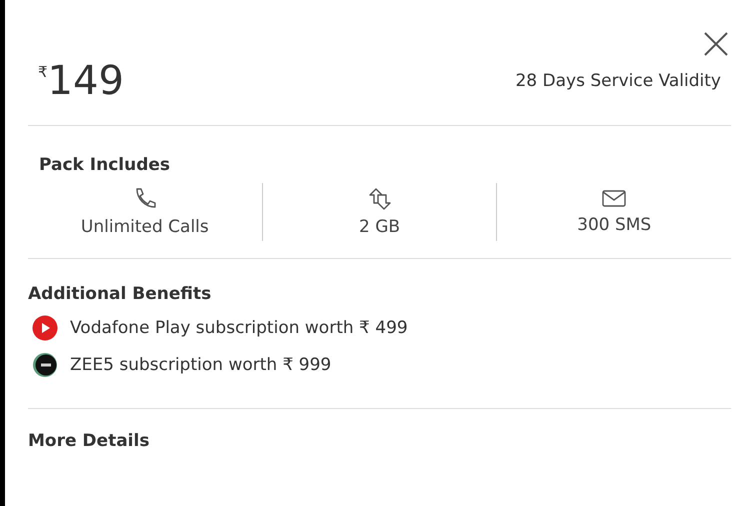 The image size is (749, 506). What do you see at coordinates (144, 227) in the screenshot?
I see `feature-label: Unlimited Calls` at bounding box center [144, 227].